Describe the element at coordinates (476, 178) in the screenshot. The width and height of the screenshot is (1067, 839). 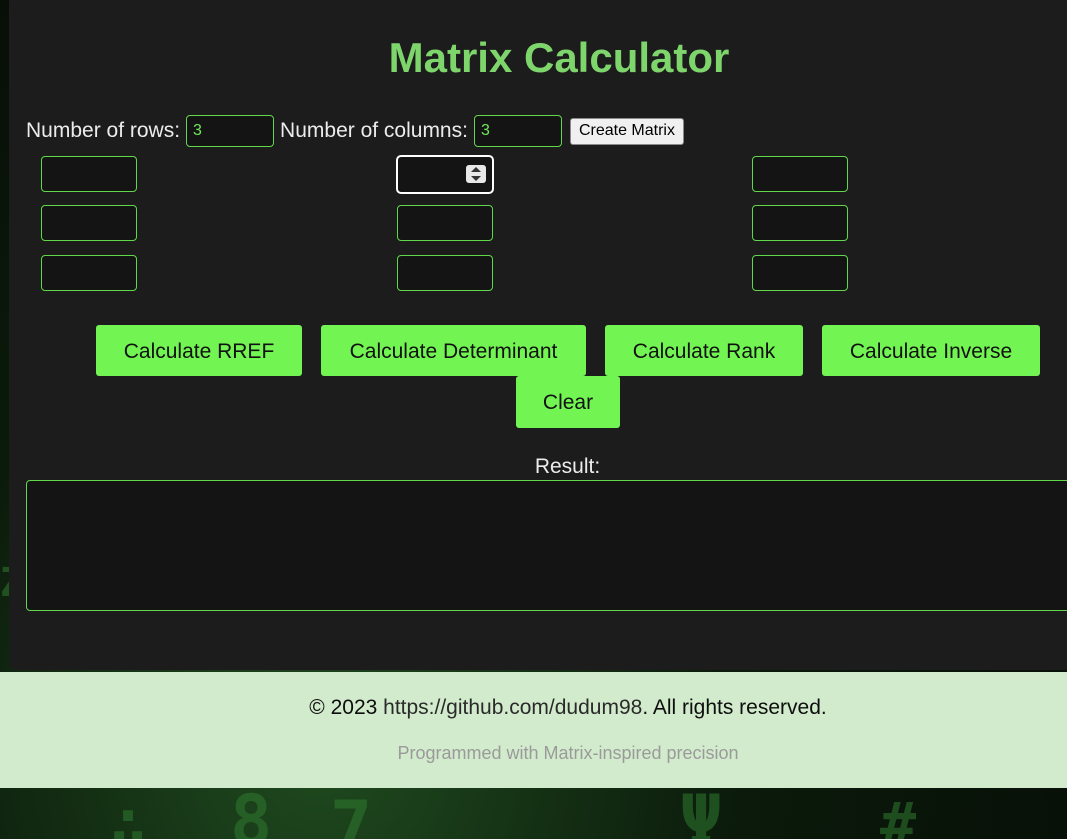
I see `spinner-down-icon` at that location.